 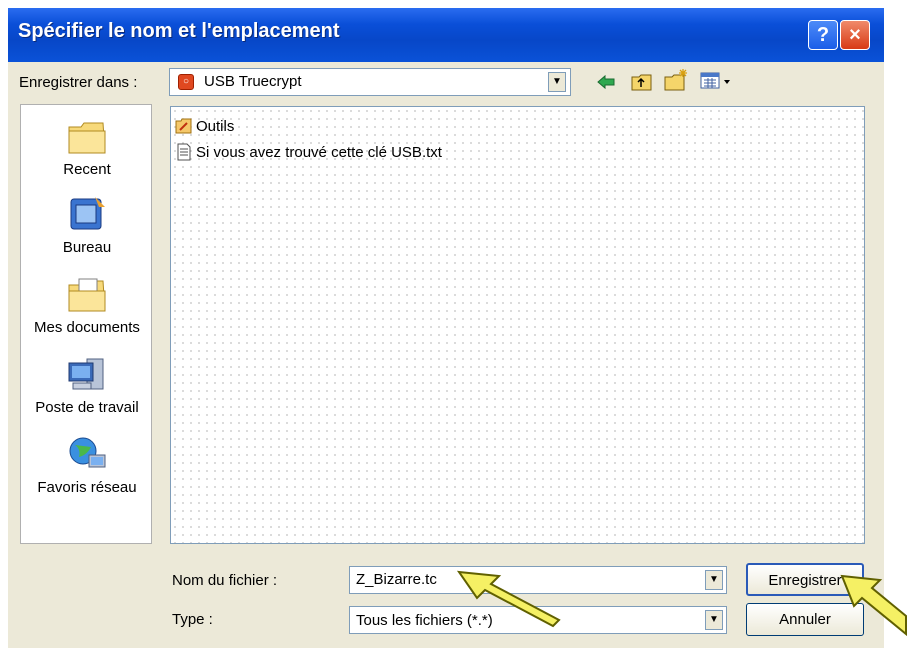 What do you see at coordinates (87, 407) in the screenshot?
I see `place-label: Poste de travail` at bounding box center [87, 407].